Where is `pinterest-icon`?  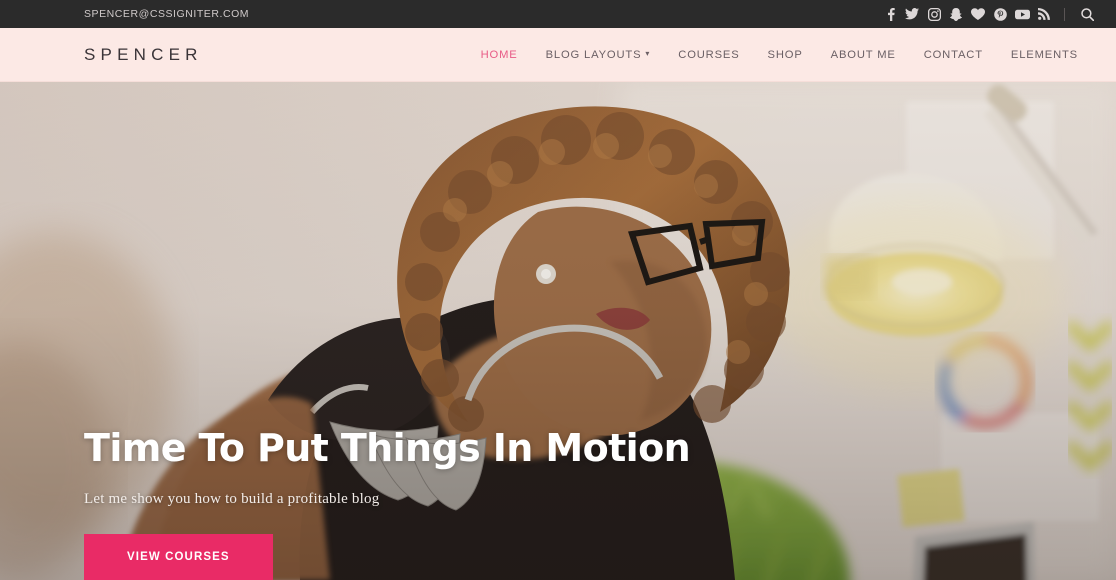 pinterest-icon is located at coordinates (1000, 14).